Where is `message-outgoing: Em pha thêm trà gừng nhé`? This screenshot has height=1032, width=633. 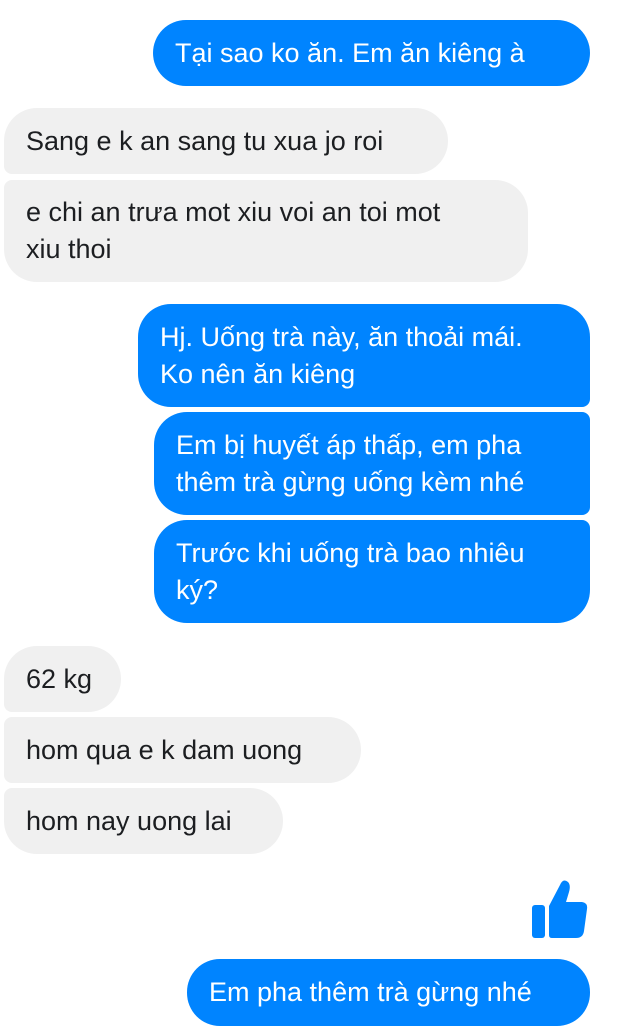 message-outgoing: Em pha thêm trà gừng nhé is located at coordinates (388, 992).